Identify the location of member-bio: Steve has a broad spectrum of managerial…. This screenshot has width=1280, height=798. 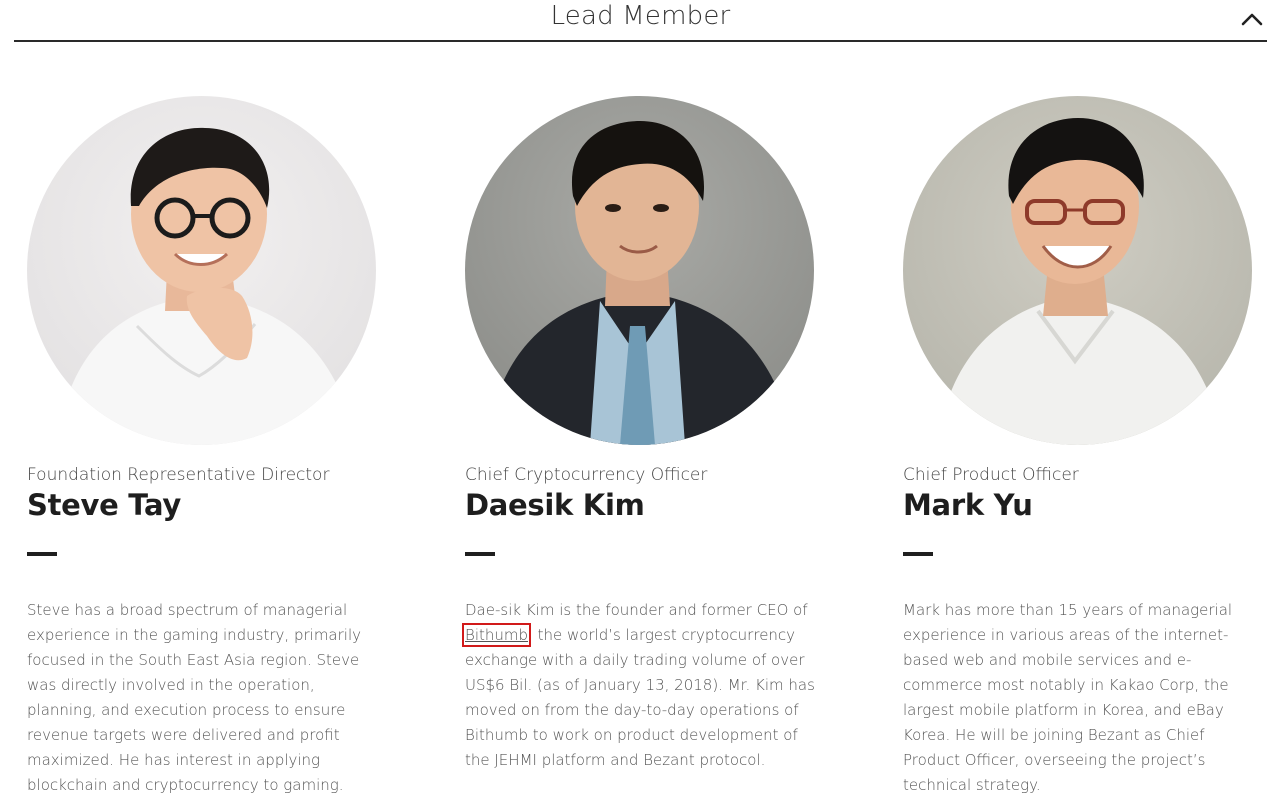
(194, 697).